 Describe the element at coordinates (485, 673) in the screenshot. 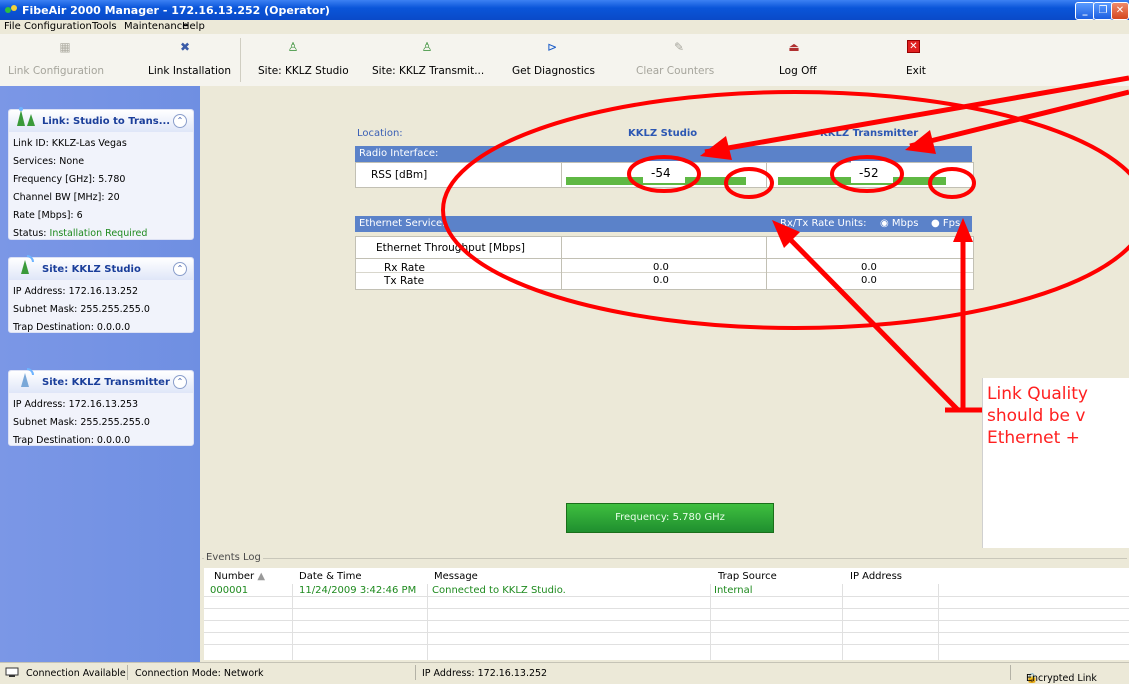

I see `status-ip: IP Address: 172.16.13.252` at that location.